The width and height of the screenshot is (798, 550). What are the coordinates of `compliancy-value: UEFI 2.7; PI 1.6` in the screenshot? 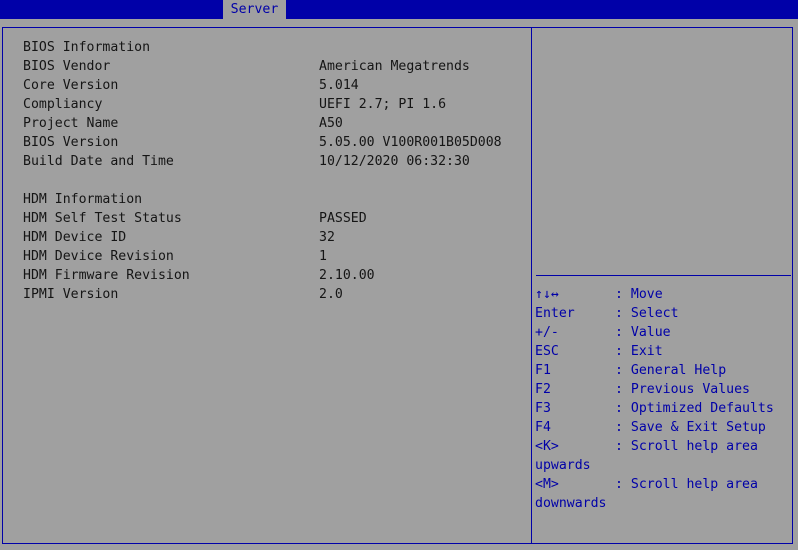 It's located at (383, 104).